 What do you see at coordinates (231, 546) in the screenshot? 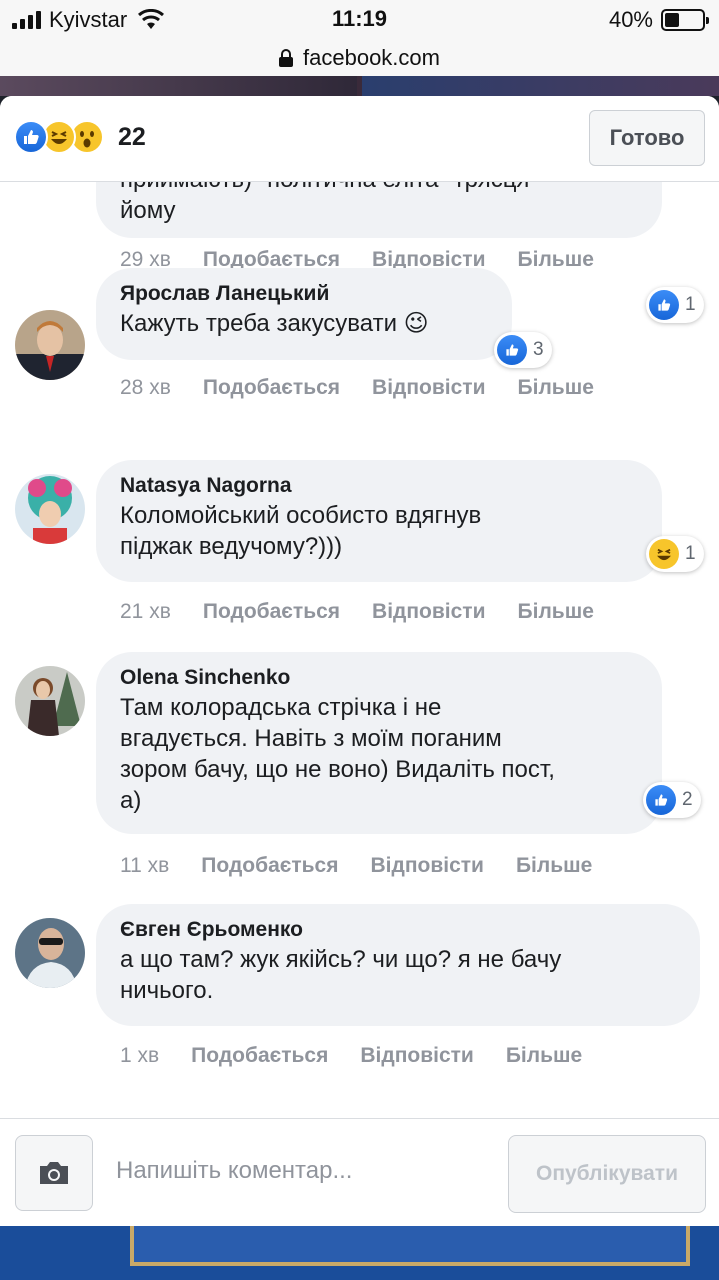
I see `comment-text-line: піджак ведучому?)))` at bounding box center [231, 546].